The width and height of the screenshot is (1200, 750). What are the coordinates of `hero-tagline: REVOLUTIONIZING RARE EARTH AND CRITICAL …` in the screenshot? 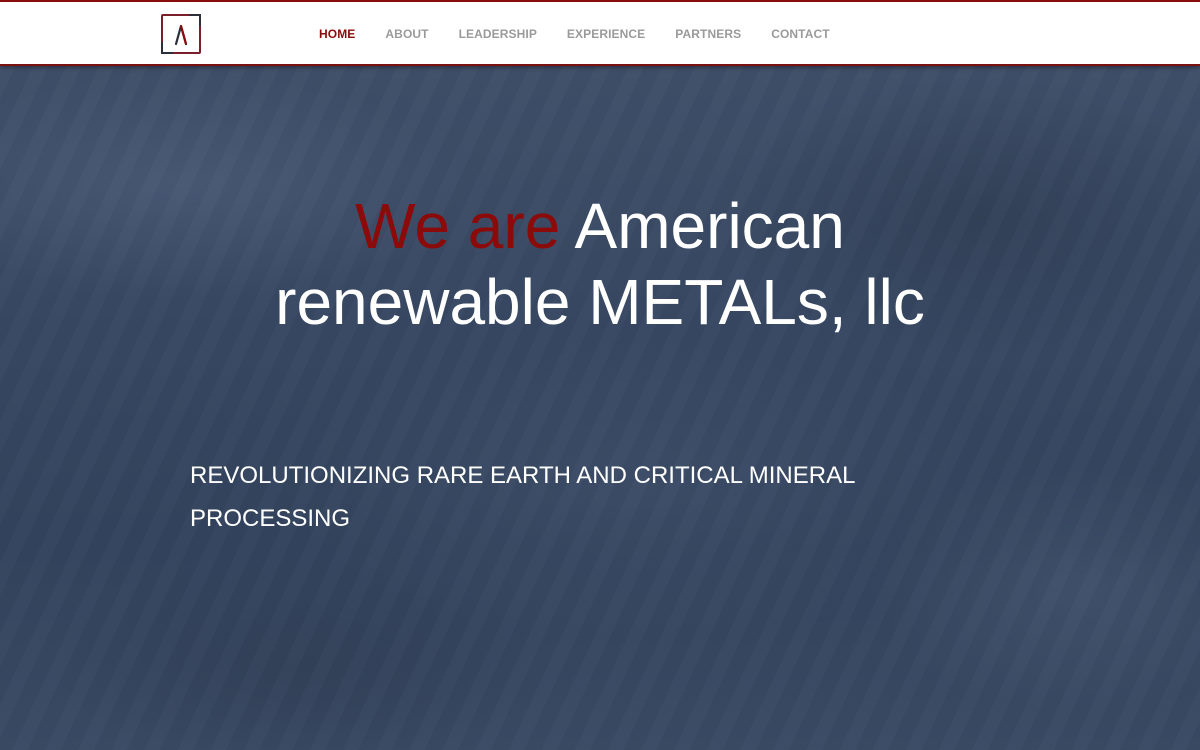 It's located at (522, 497).